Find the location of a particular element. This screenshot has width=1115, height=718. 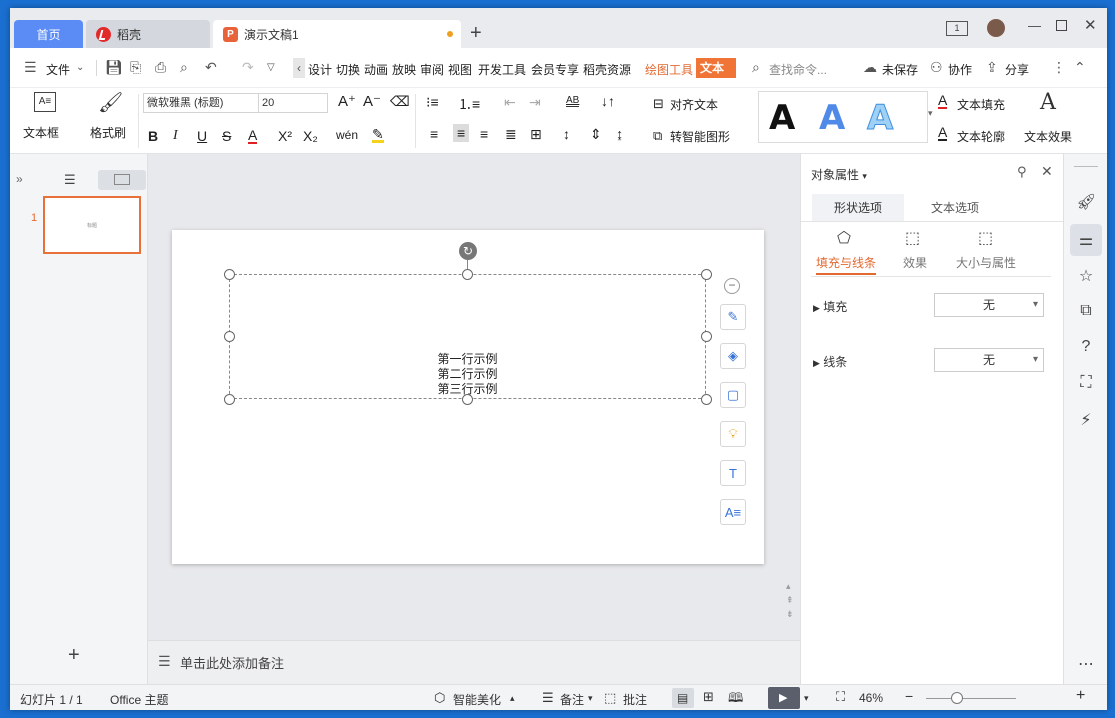

tab-home: 首页 is located at coordinates (48, 34).